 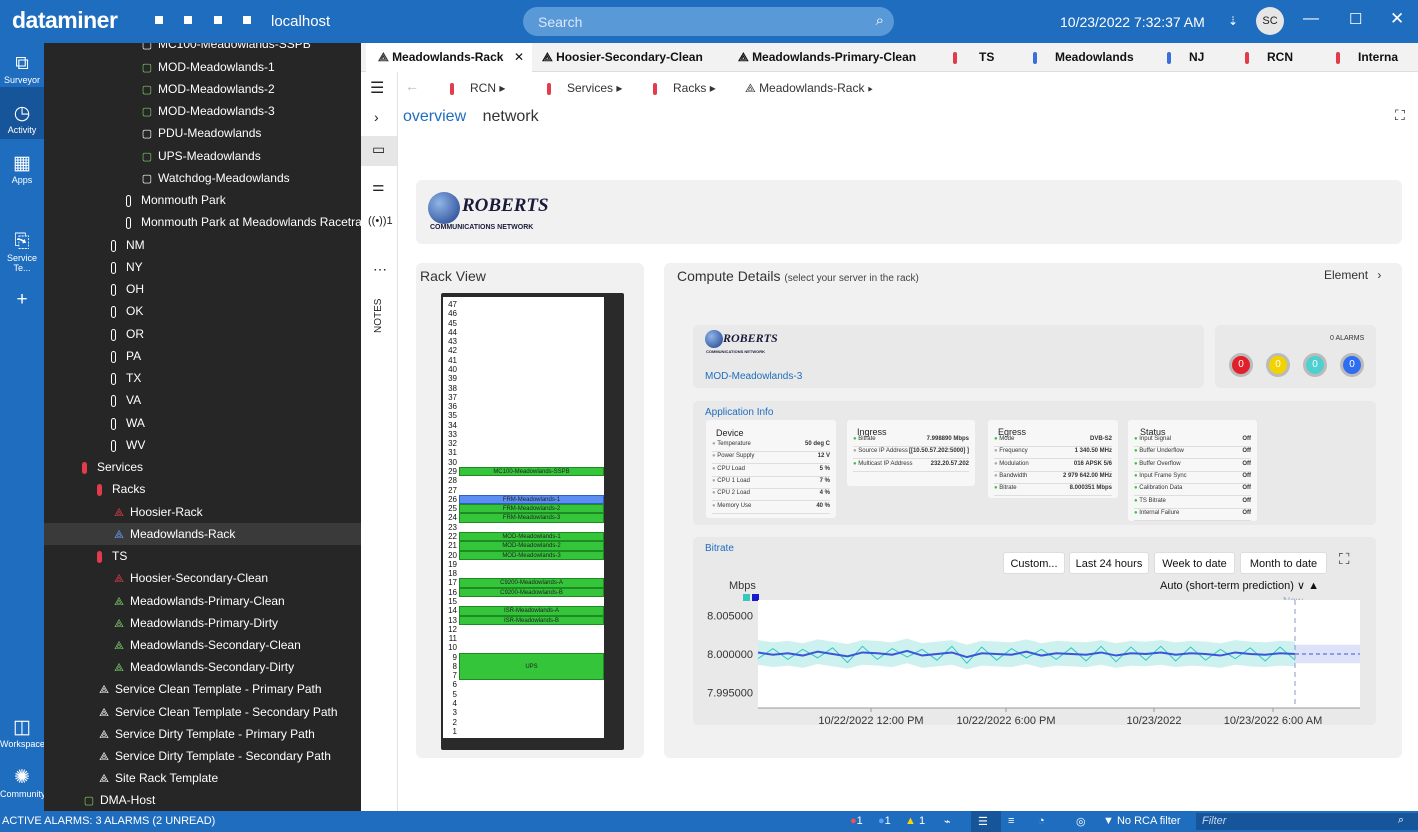 What do you see at coordinates (511, 116) in the screenshot?
I see `tab-network: network` at bounding box center [511, 116].